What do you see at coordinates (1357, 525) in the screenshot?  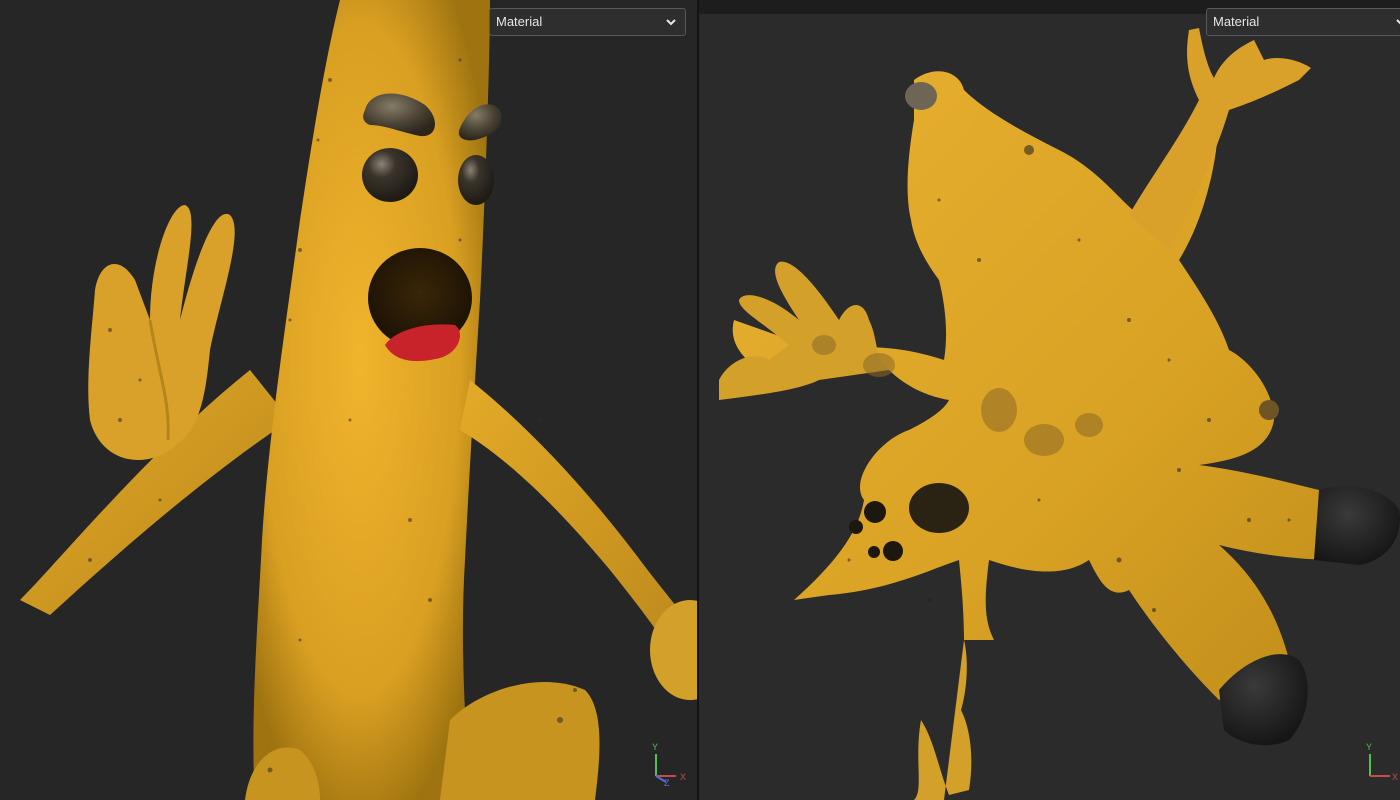 I see `uv-tip-right` at bounding box center [1357, 525].